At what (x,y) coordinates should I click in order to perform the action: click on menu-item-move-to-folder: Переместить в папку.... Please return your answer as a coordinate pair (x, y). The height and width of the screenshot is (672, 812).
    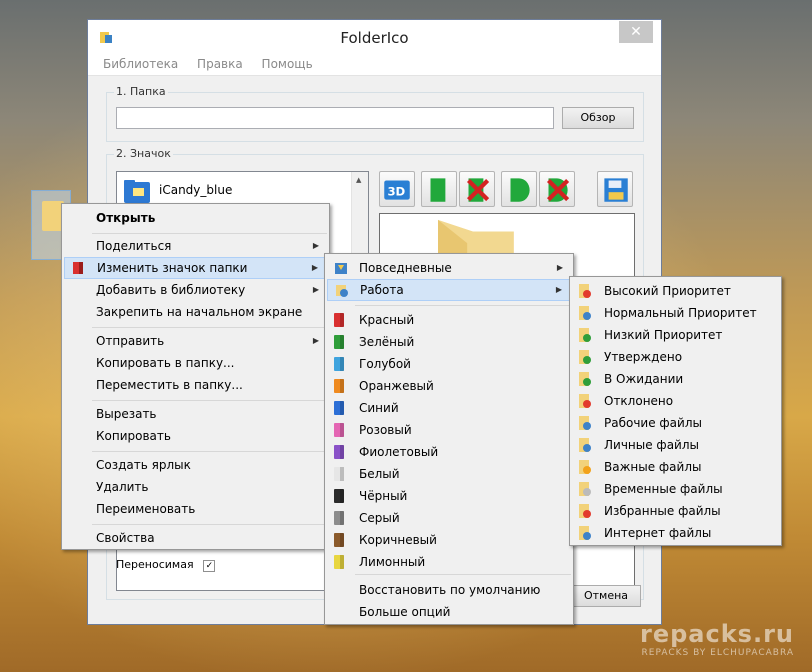
    Looking at the image, I should click on (195, 385).